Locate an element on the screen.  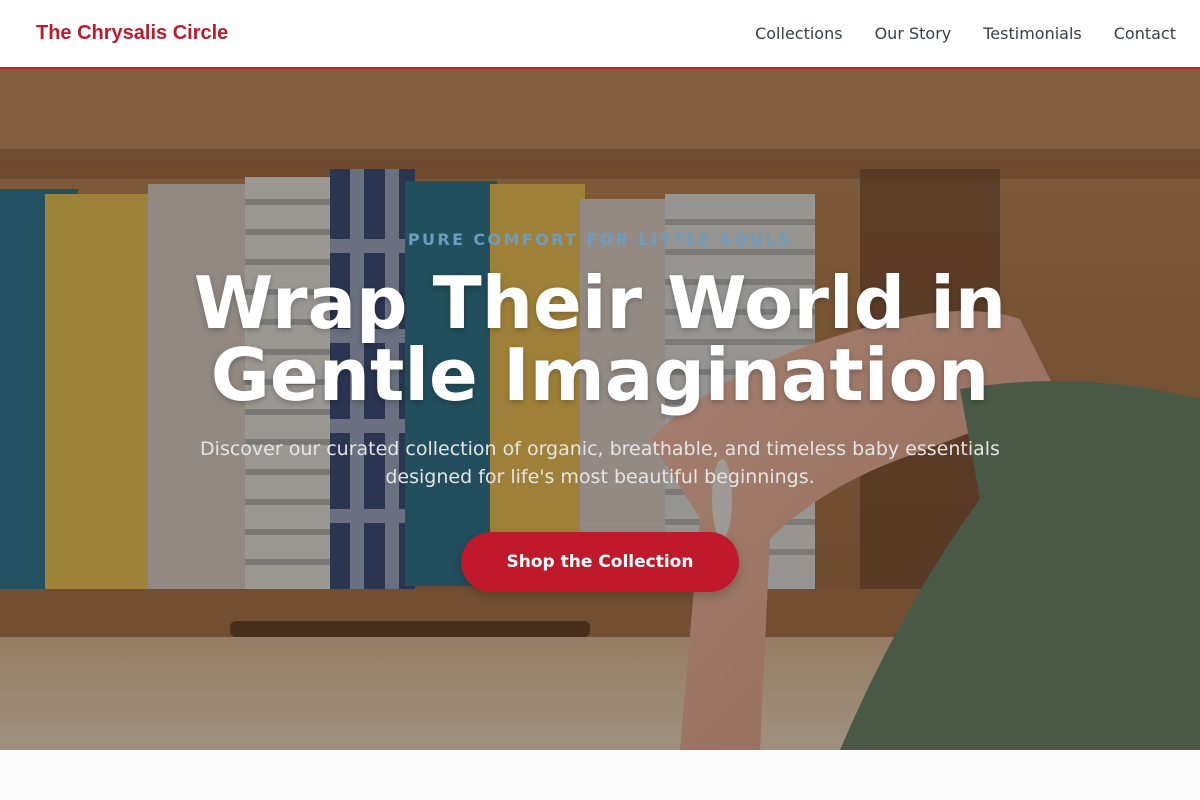
shop-collection-button: Shop the Collection is located at coordinates (600, 562).